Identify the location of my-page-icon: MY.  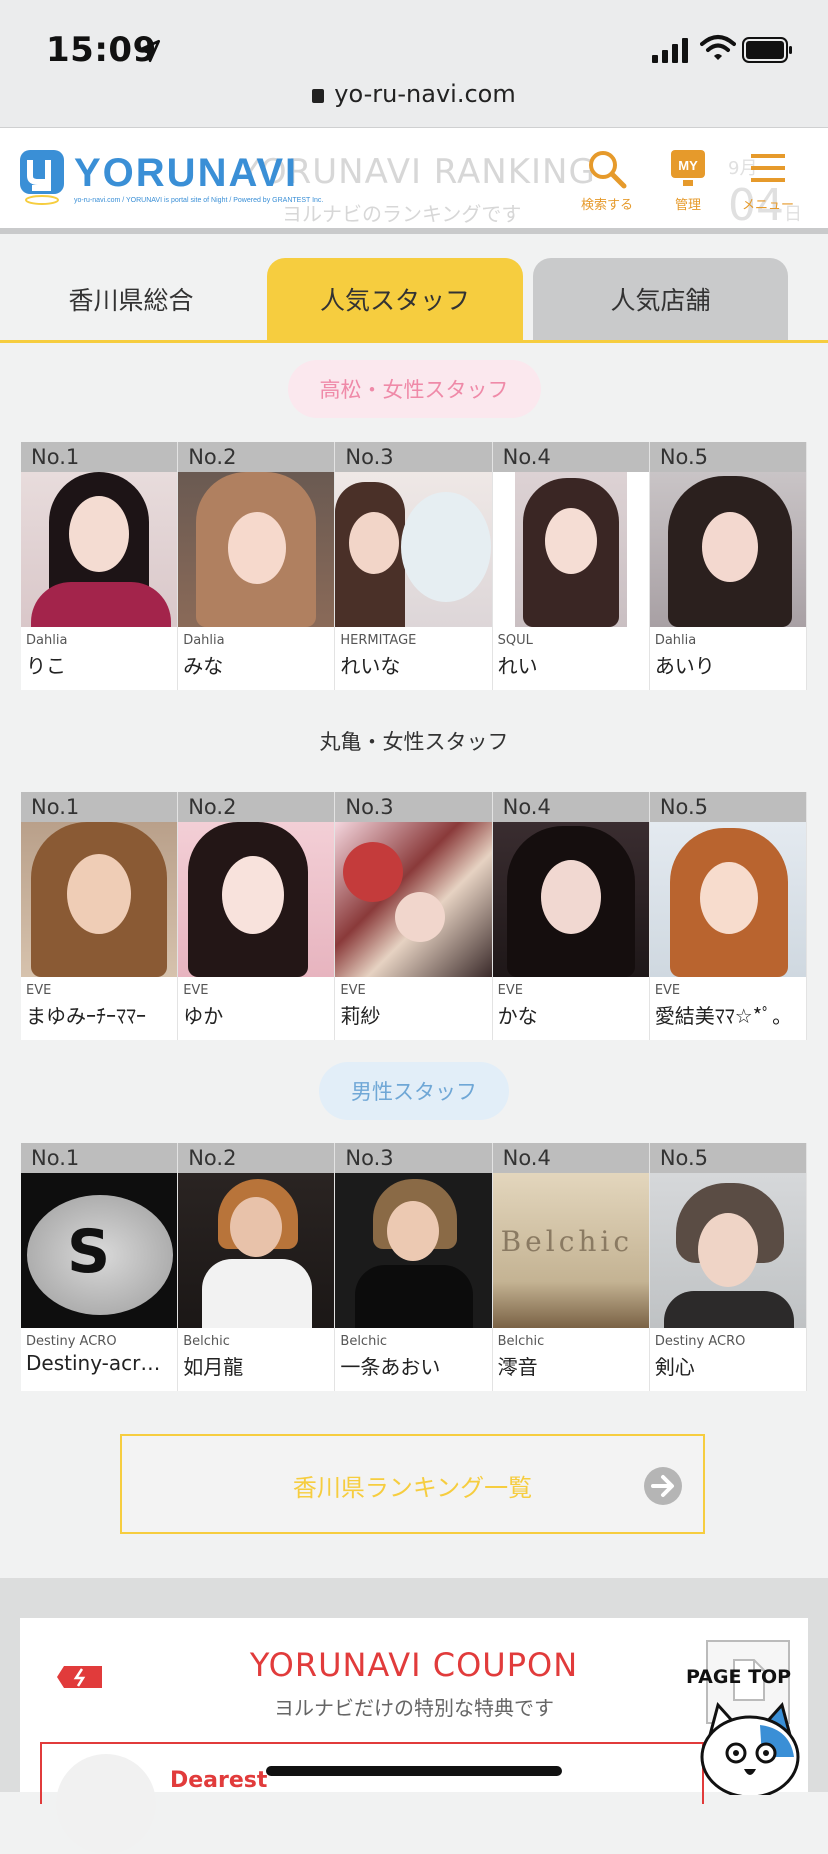
(688, 168).